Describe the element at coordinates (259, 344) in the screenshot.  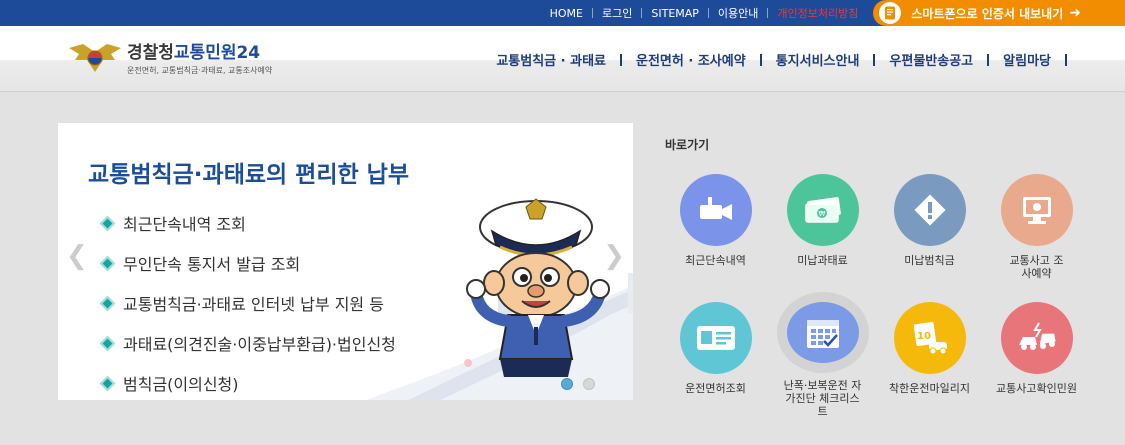
I see `banner-item-label: 과태료(의견진술·이중납부환급)·법인신청` at that location.